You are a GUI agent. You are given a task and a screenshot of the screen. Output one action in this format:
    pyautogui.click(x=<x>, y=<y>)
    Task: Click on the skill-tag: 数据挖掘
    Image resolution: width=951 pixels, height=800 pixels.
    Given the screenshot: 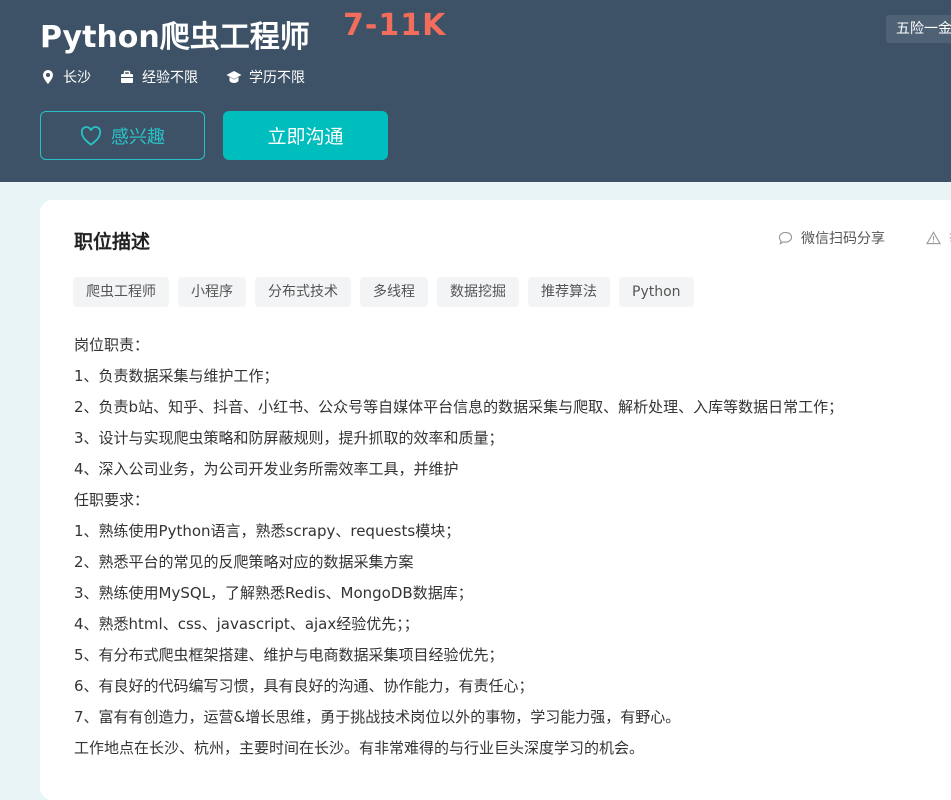 What is the action you would take?
    pyautogui.click(x=478, y=292)
    